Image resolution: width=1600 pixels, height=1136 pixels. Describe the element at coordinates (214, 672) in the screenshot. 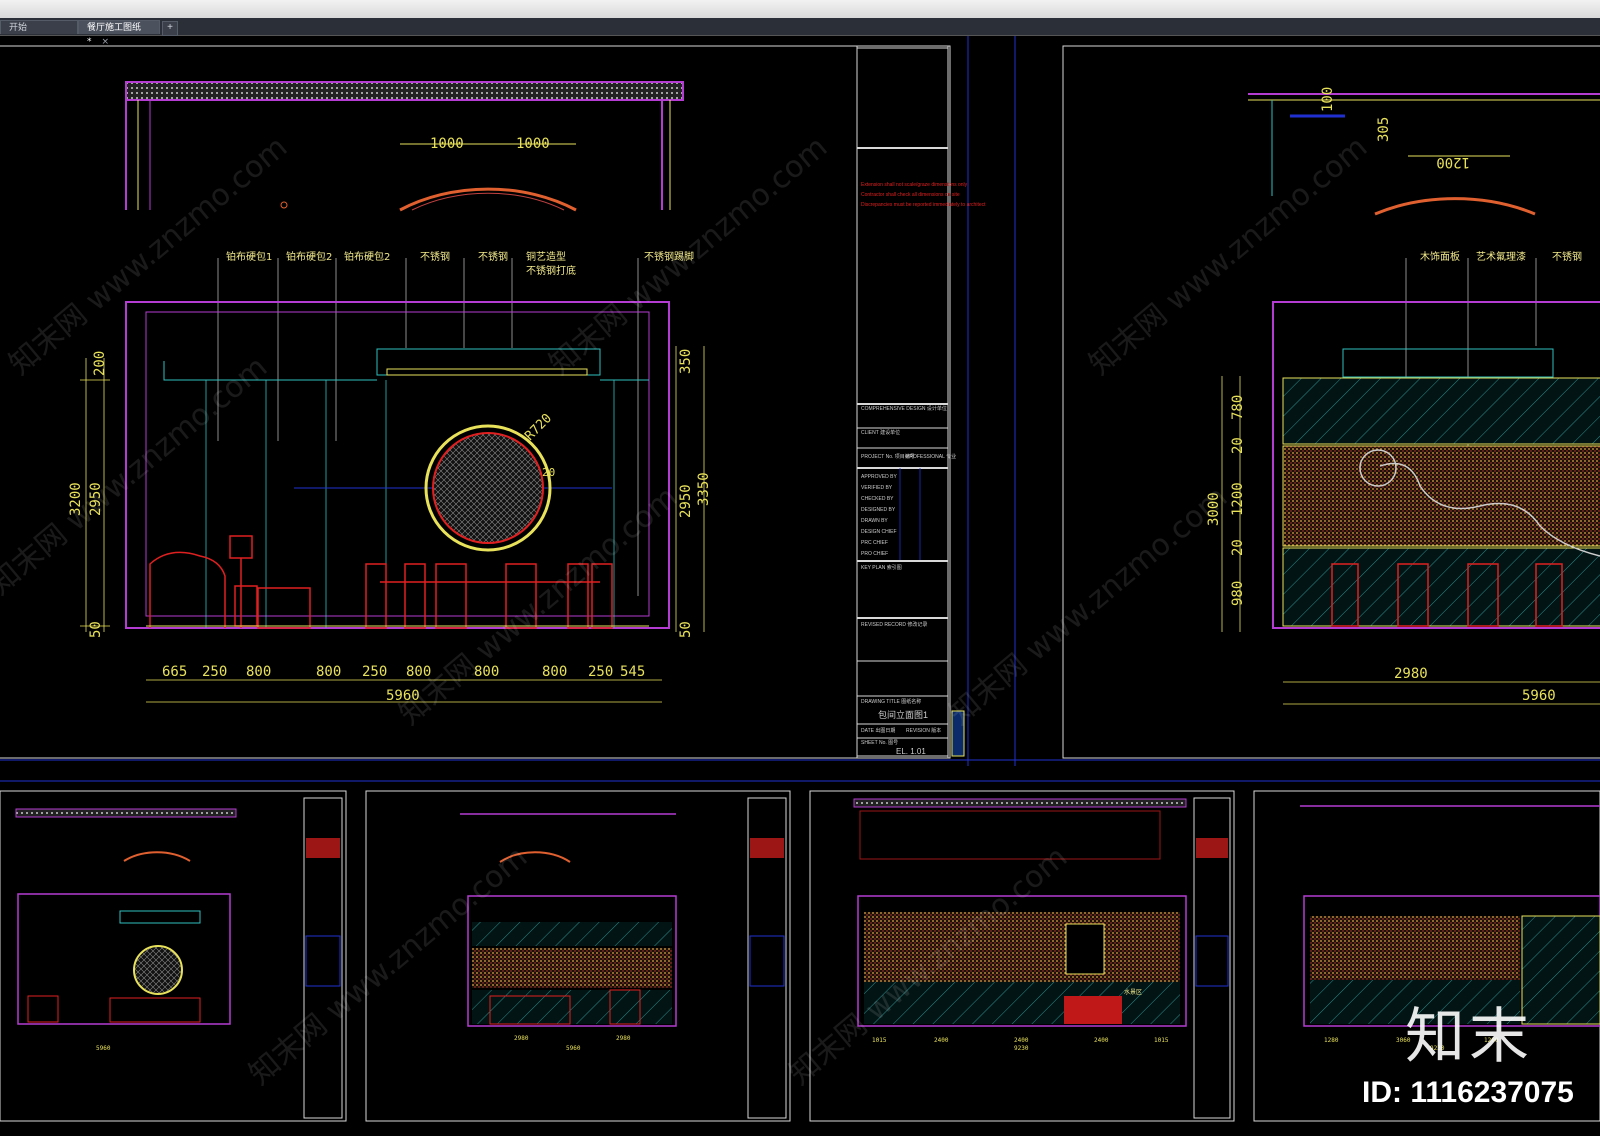

I see `dim-bottom-2: 250` at that location.